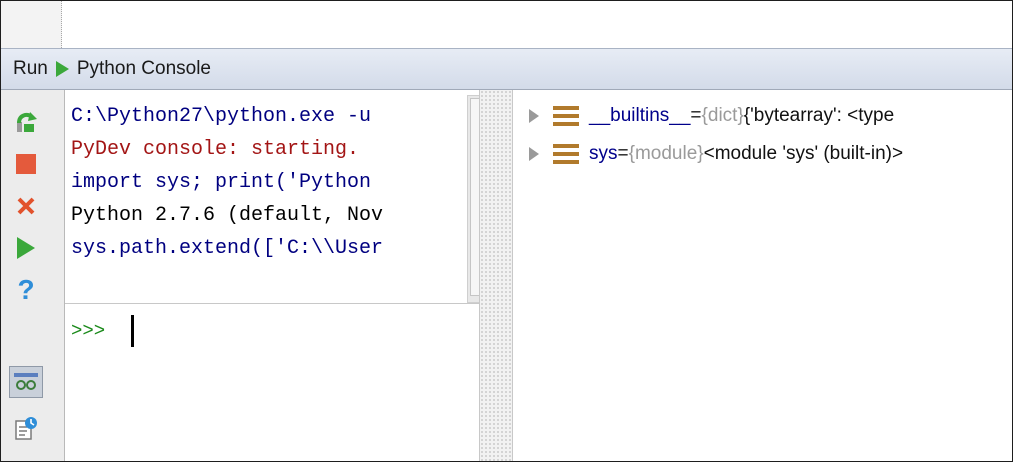  I want to click on console-line: Python 2.7.6 (default, Nov, so click(227, 215).